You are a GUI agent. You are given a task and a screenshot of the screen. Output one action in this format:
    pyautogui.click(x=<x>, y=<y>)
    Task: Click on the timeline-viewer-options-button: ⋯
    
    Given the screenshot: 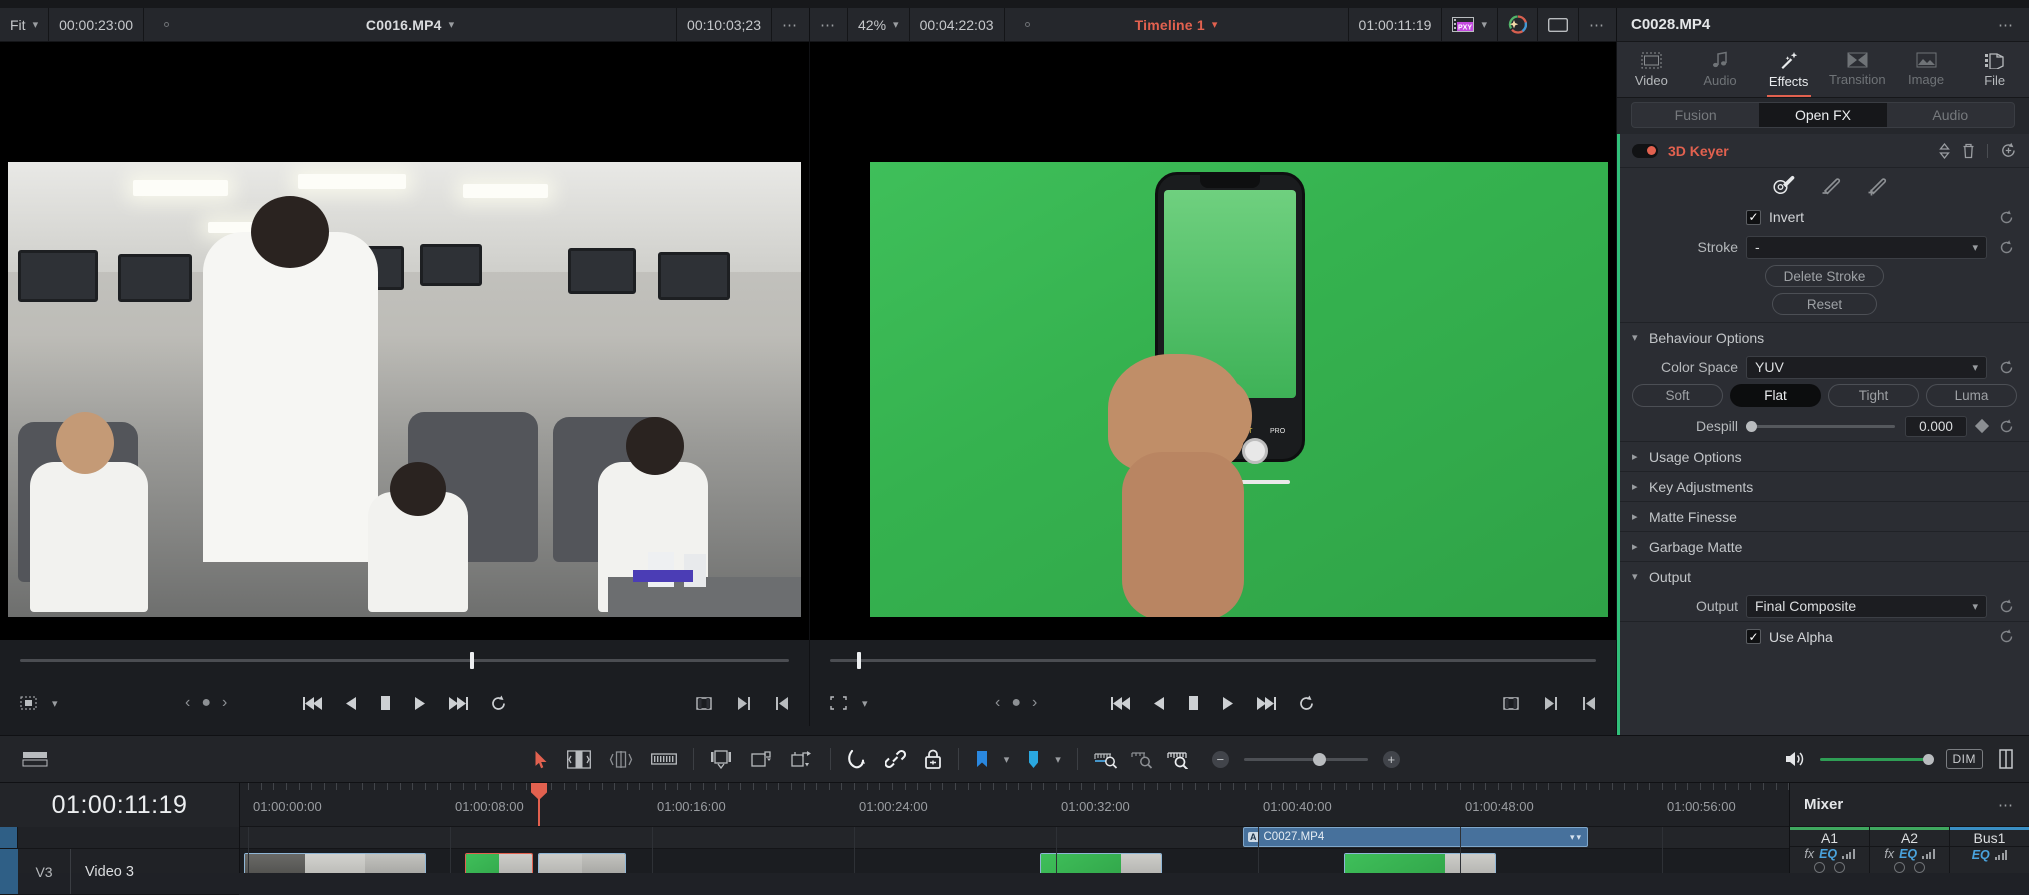 What is the action you would take?
    pyautogui.click(x=829, y=24)
    